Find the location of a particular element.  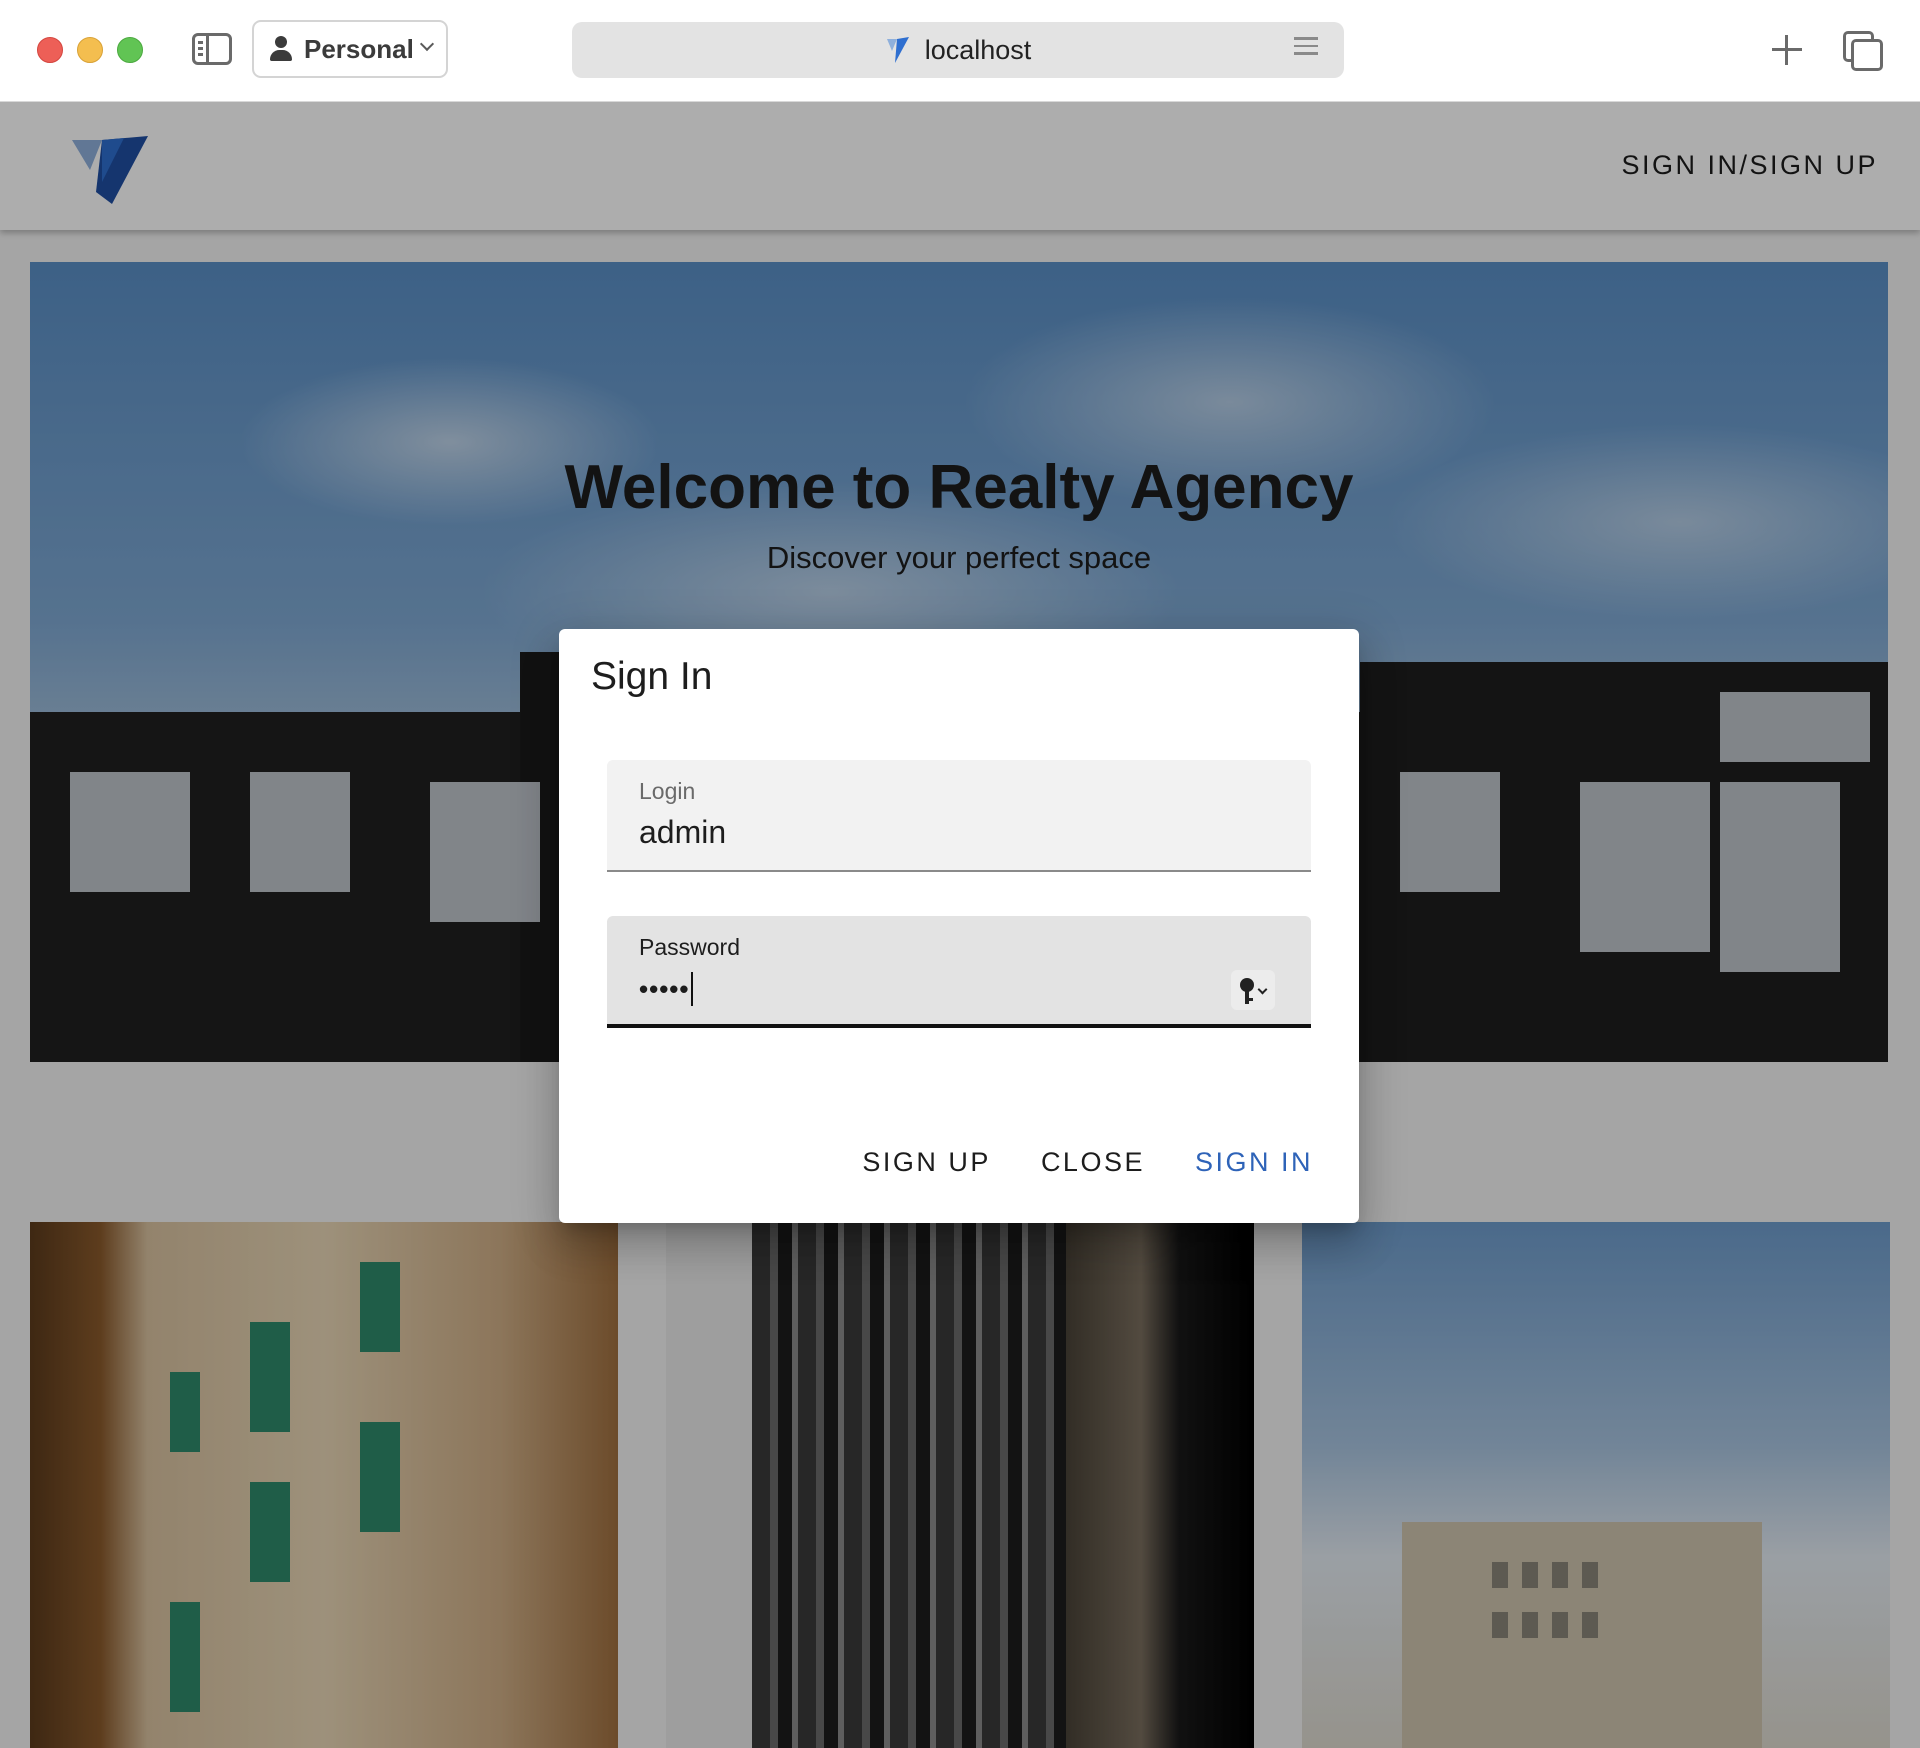

minimize-window-button is located at coordinates (90, 50).